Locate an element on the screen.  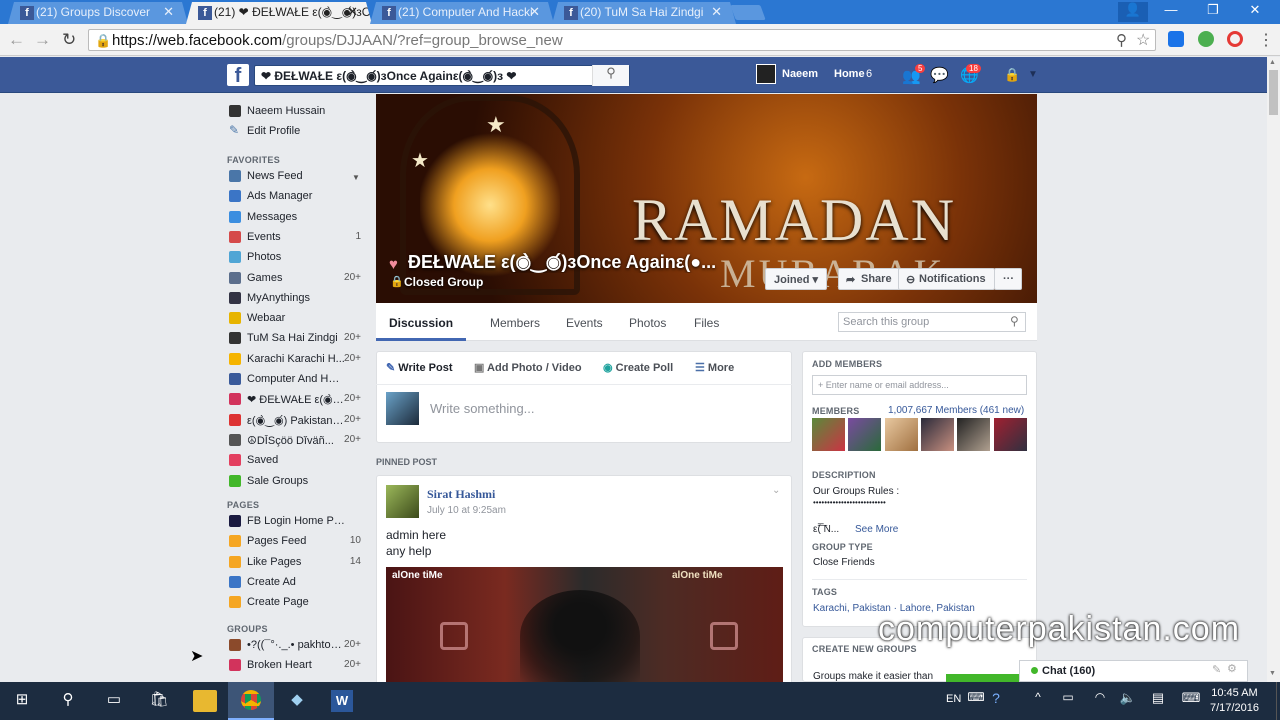
facebook-search-input: ❤ ĐEŁWAŁE ε(◉̀‿◉́)зOnce Againε(◉̀‿◉́)з ❤ is located at coordinates (442, 75).